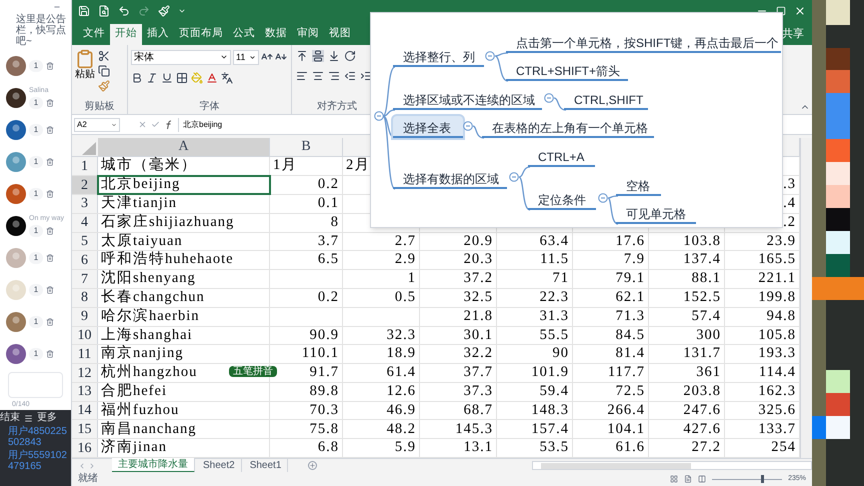 This screenshot has height=486, width=864. What do you see at coordinates (308, 34) in the screenshot?
I see `ribbon-tab: 审阅` at bounding box center [308, 34].